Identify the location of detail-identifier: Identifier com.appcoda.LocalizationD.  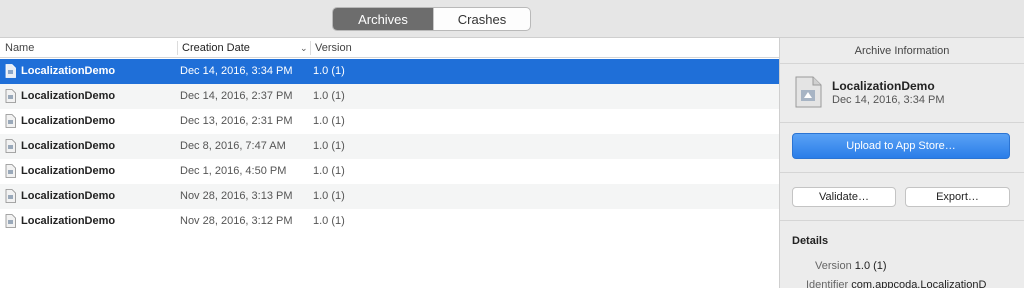
(896, 283).